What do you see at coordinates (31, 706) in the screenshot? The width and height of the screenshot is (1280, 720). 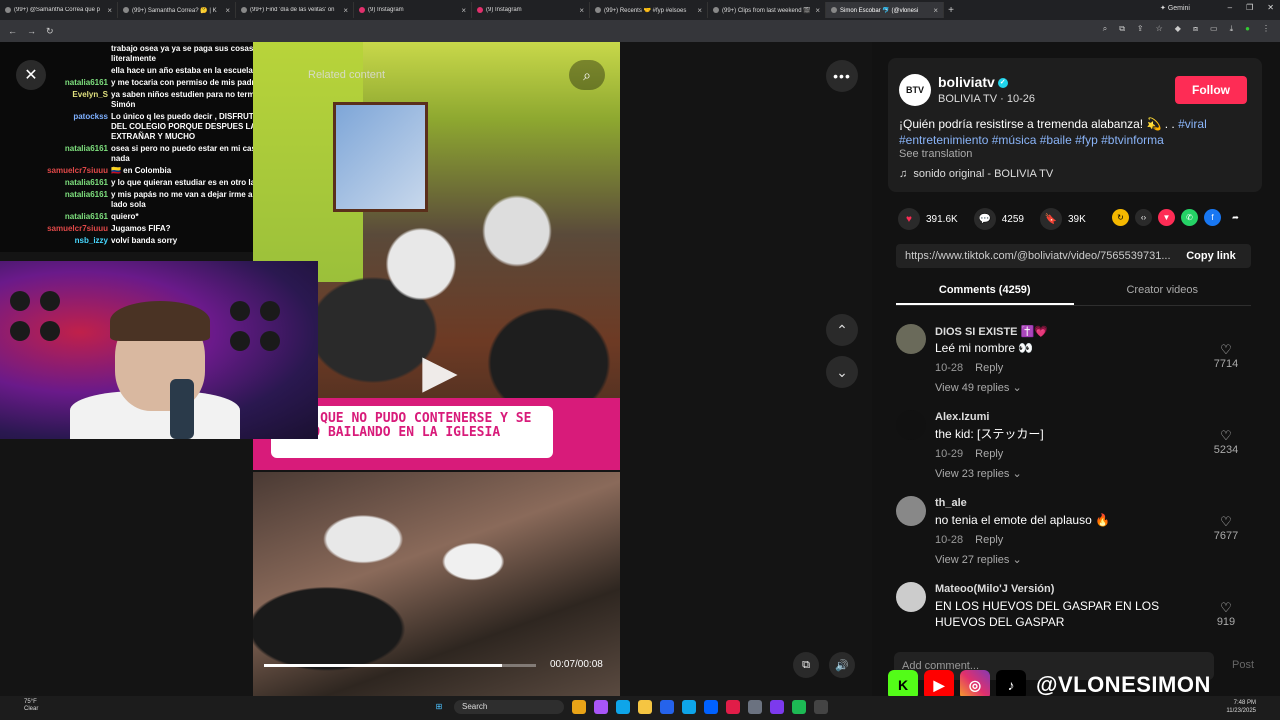 I see `weather-widget: 75°F Clear` at bounding box center [31, 706].